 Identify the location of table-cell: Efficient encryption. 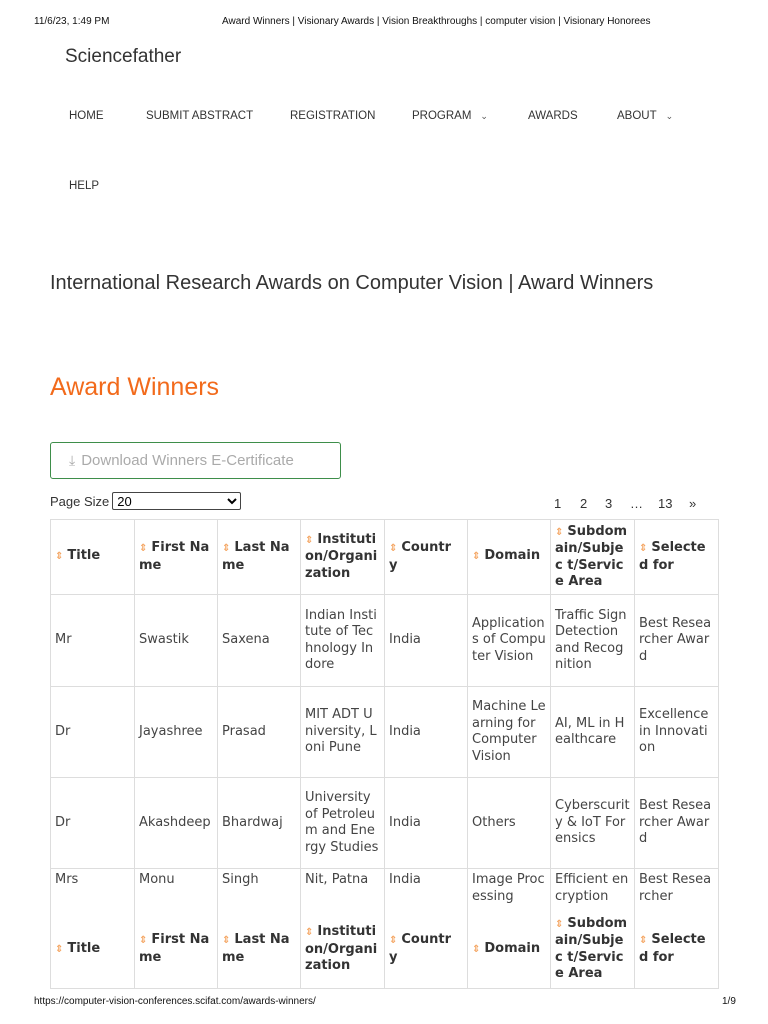
(592, 889).